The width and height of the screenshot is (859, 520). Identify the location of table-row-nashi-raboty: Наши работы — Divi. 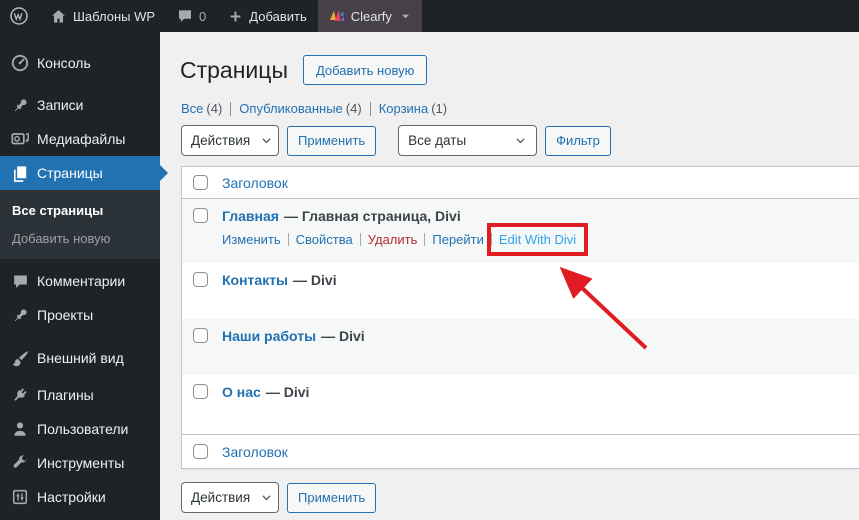
(520, 347).